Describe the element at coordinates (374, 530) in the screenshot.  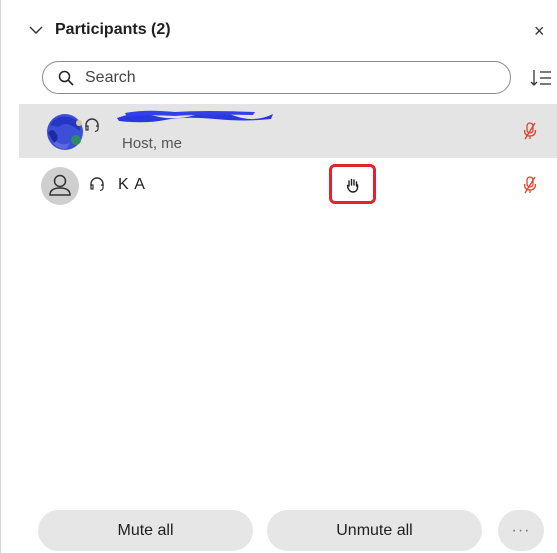
I see `unmute-all-button: Unmute all` at that location.